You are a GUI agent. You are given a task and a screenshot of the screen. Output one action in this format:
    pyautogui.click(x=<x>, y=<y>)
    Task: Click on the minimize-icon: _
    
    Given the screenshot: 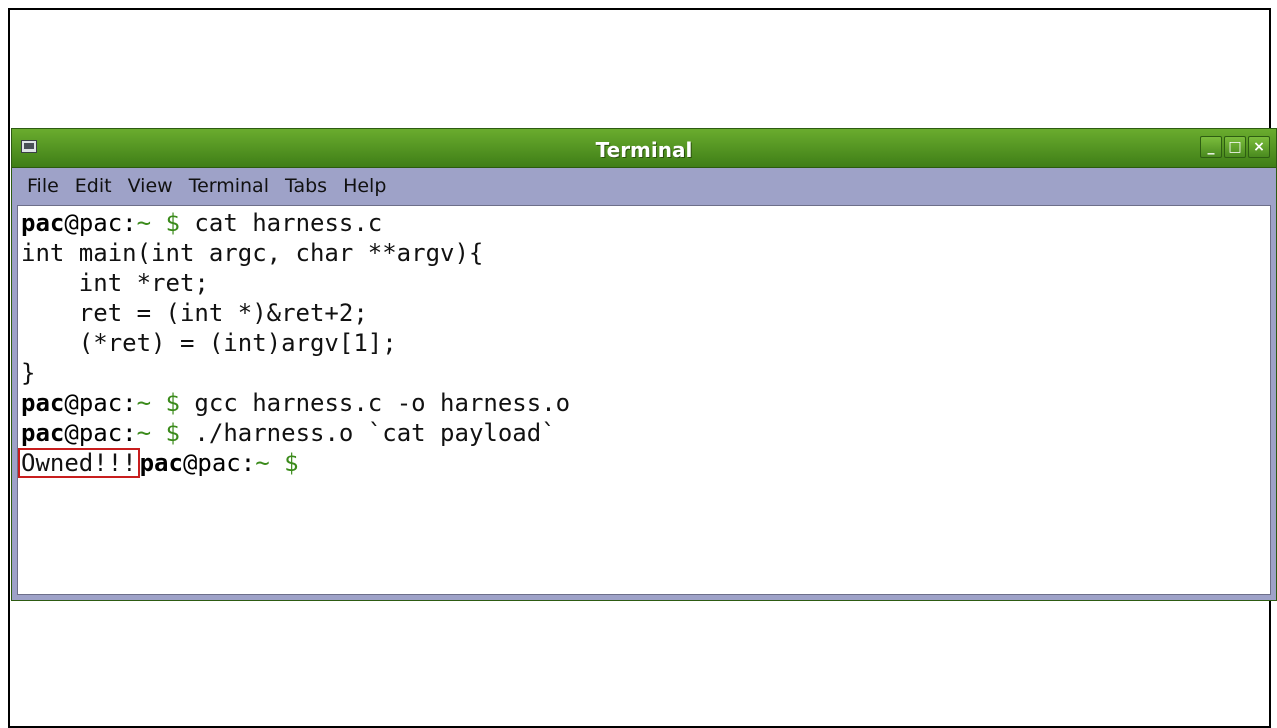 What is the action you would take?
    pyautogui.click(x=1211, y=147)
    